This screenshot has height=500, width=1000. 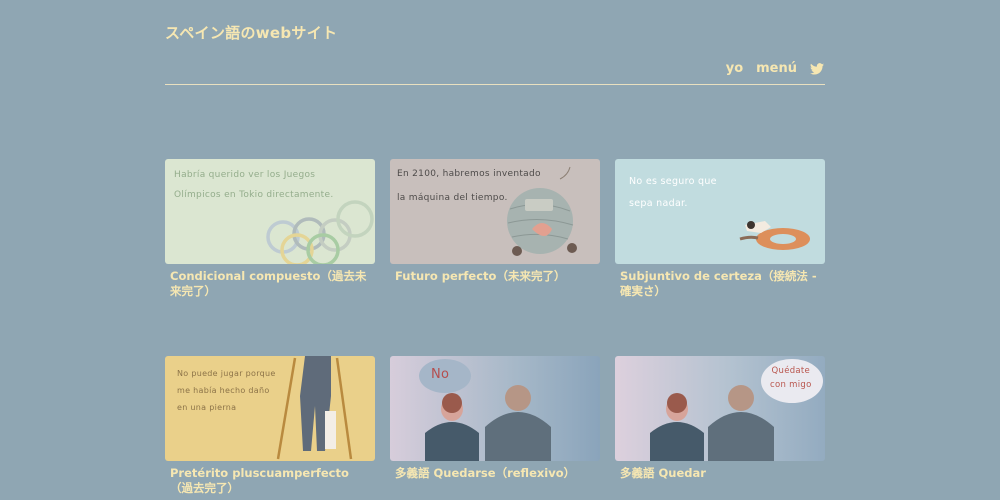 I want to click on post-card: No 多義語 Quedarse（reflexivo）, so click(x=495, y=418).